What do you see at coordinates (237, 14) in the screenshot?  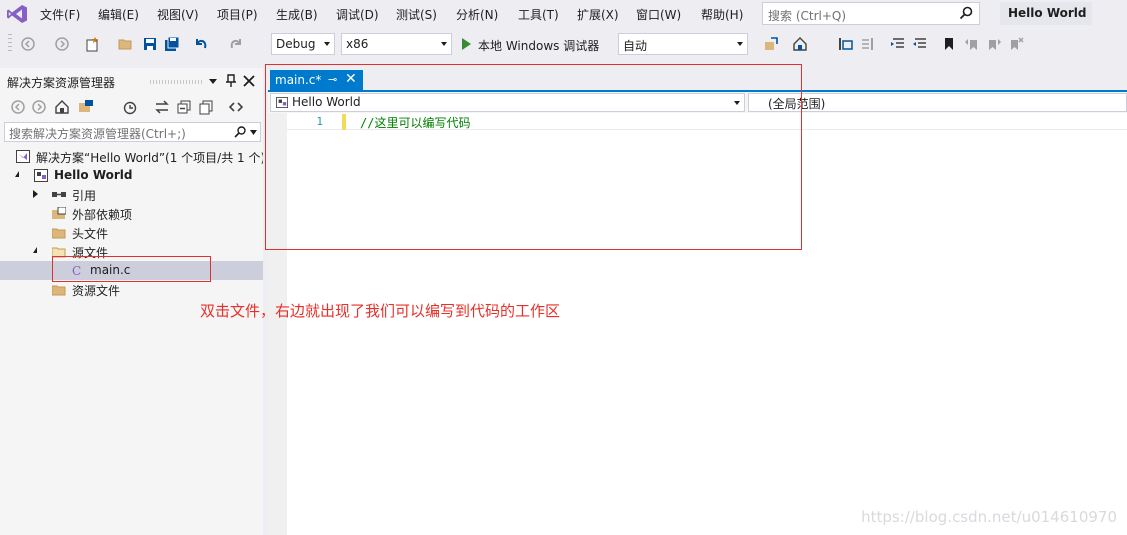 I see `menu-project: 项目(P)` at bounding box center [237, 14].